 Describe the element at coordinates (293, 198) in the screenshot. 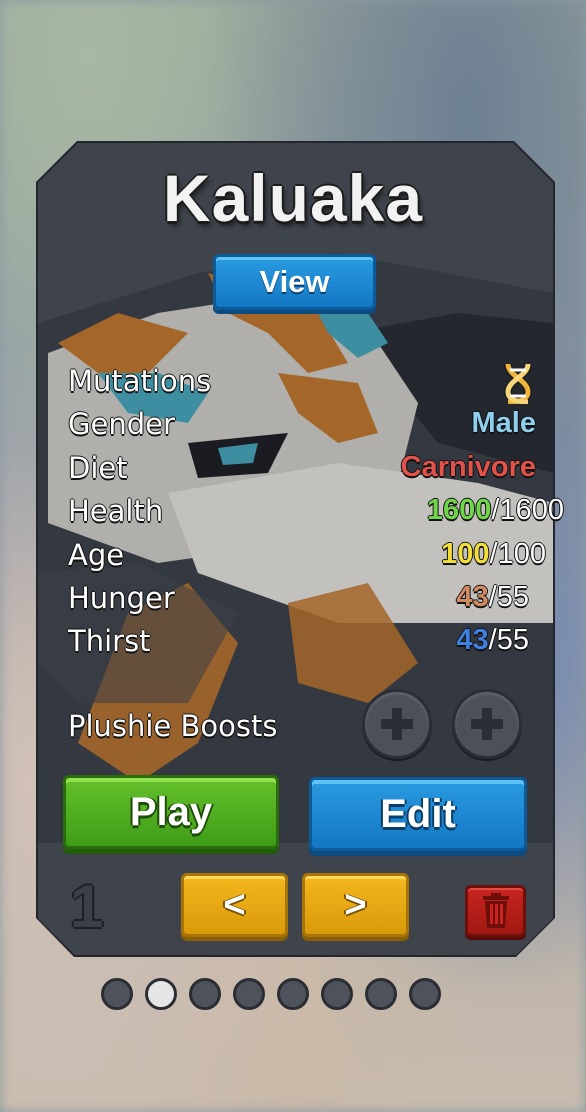

I see `dino-name: Kaluaka` at that location.